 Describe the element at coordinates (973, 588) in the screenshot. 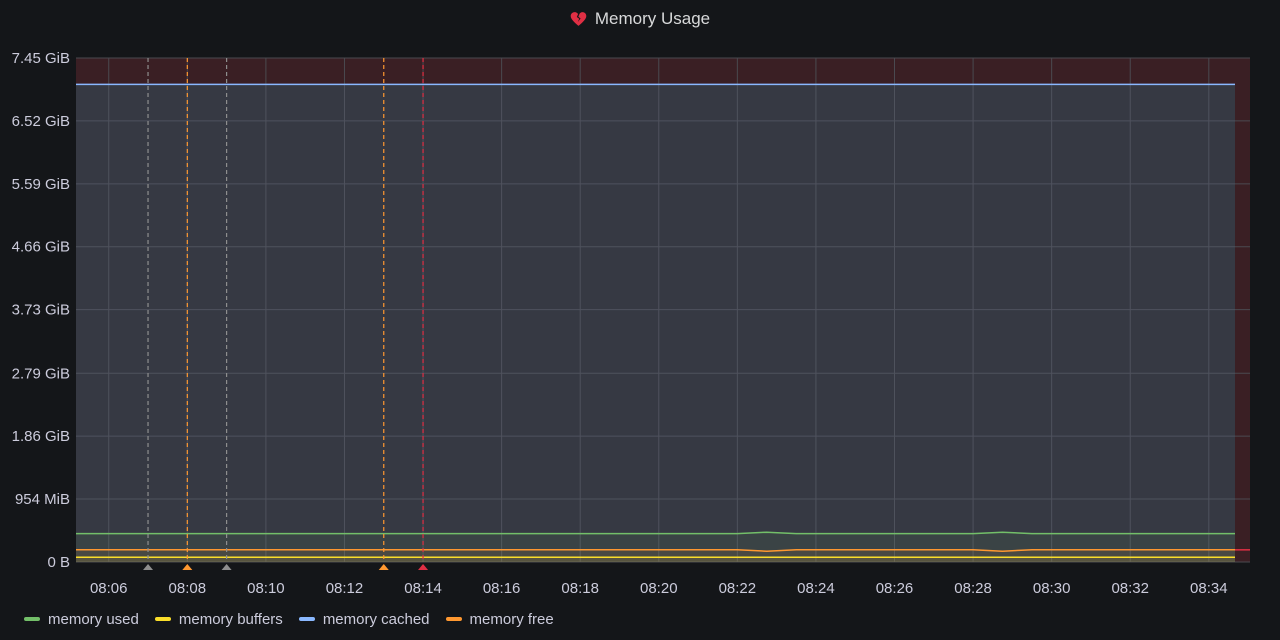

I see `x-tick-label: 08:28` at that location.